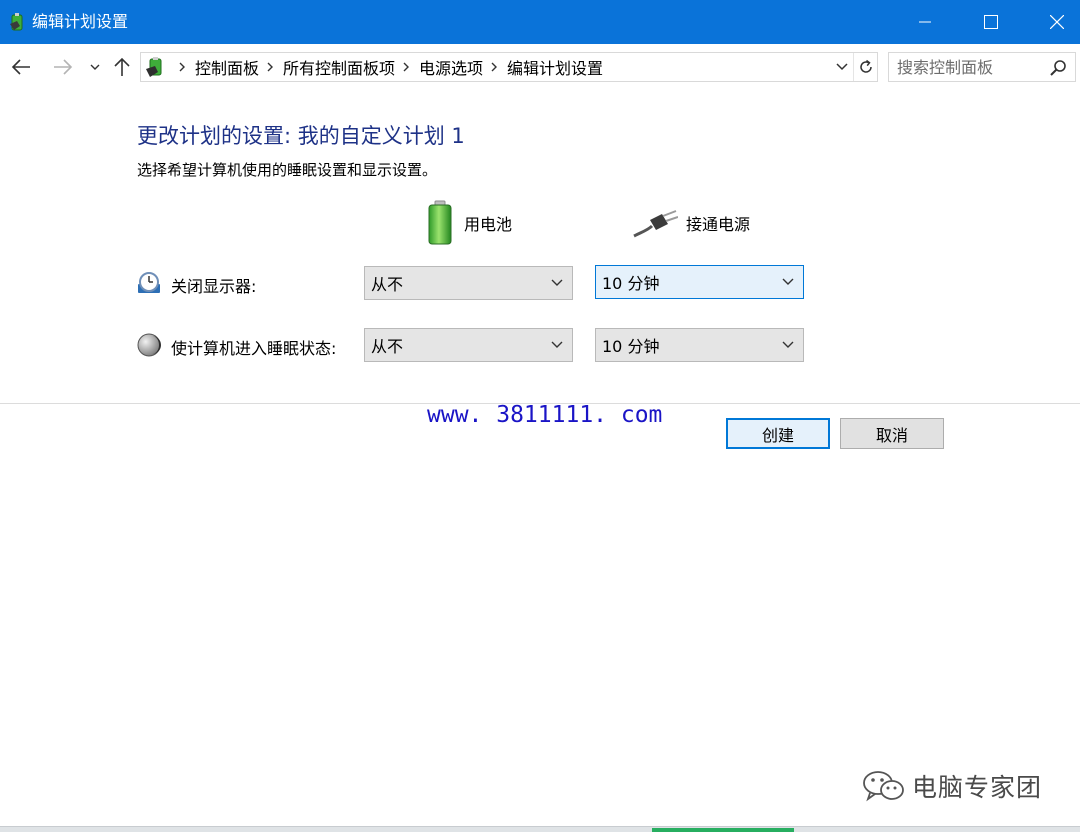 This screenshot has width=1080, height=832. Describe the element at coordinates (883, 786) in the screenshot. I see `wechat-icon` at that location.